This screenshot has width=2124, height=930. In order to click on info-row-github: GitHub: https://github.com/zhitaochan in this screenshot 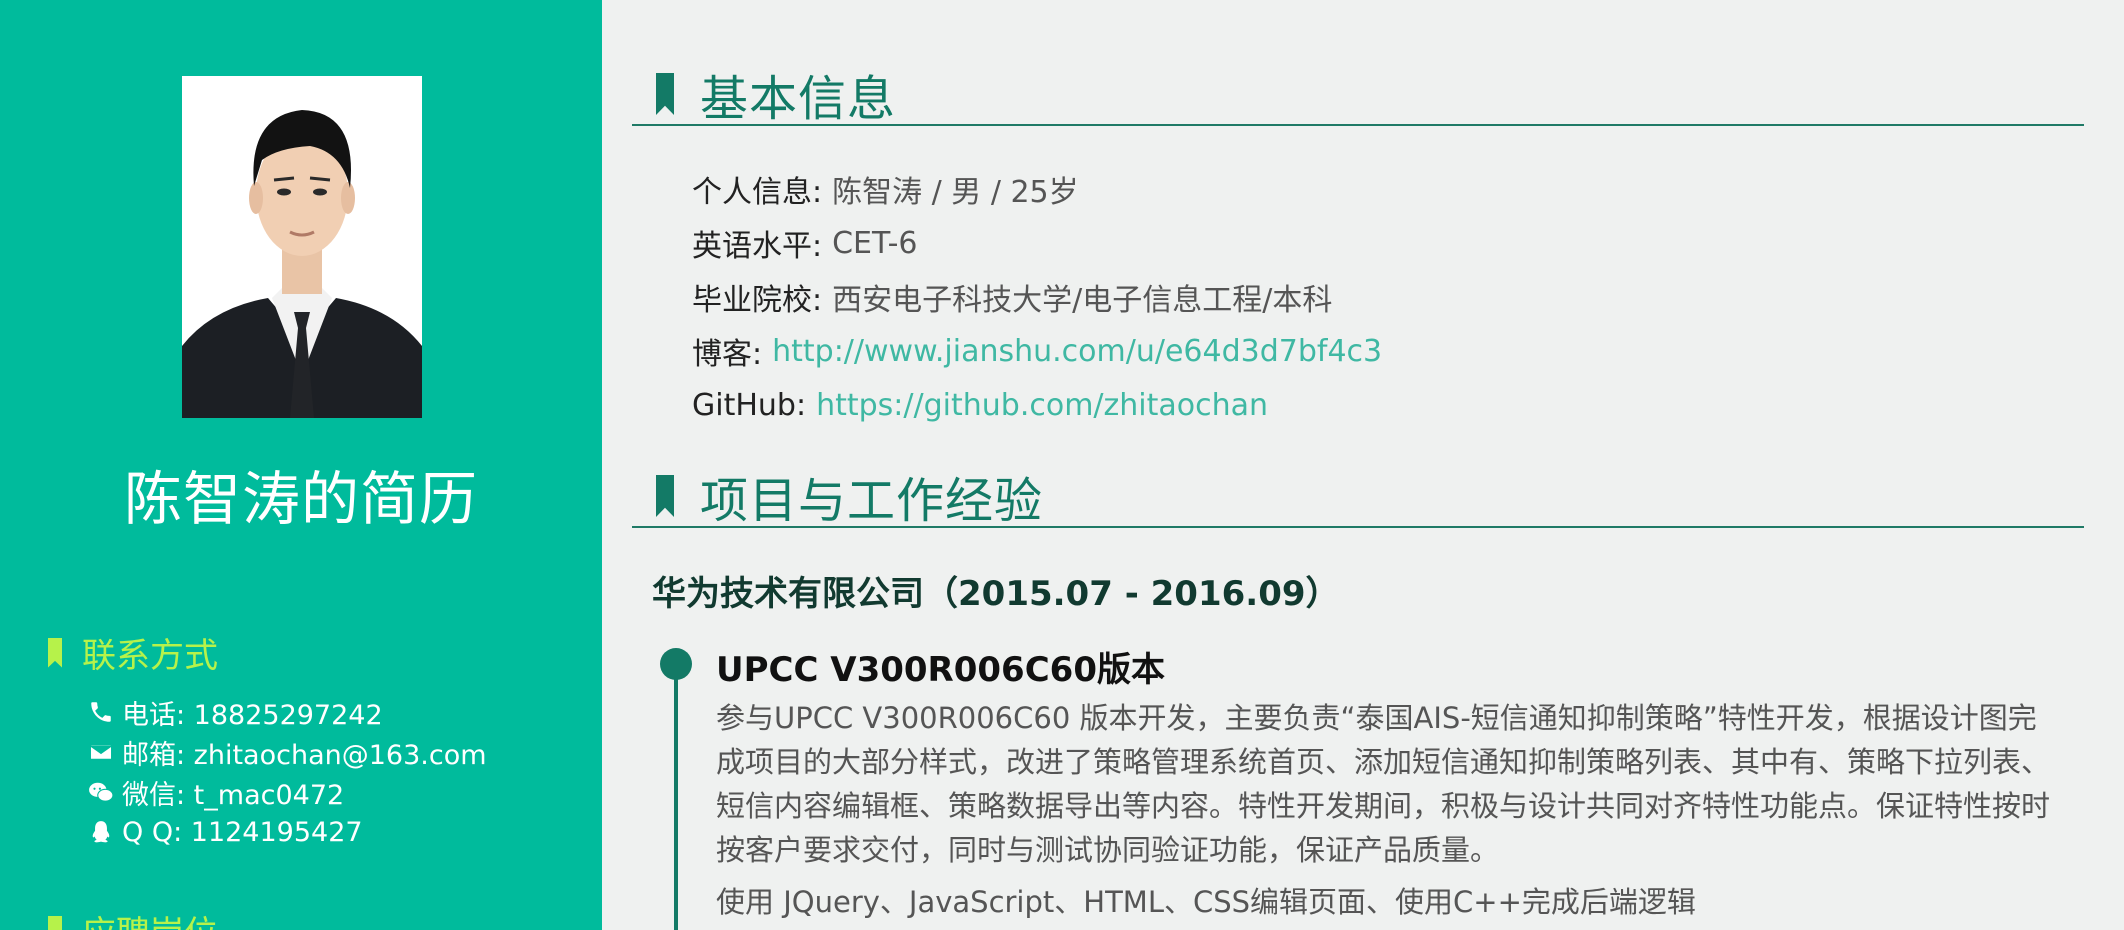, I will do `click(1037, 405)`.